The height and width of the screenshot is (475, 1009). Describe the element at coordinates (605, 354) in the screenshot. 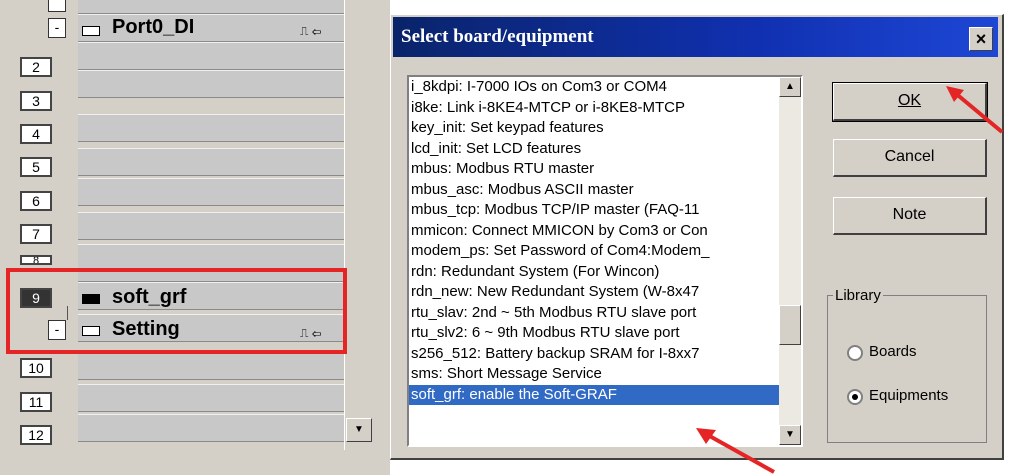

I see `list-item: s256_512: Battery backup SRAM for I-8xx7` at that location.